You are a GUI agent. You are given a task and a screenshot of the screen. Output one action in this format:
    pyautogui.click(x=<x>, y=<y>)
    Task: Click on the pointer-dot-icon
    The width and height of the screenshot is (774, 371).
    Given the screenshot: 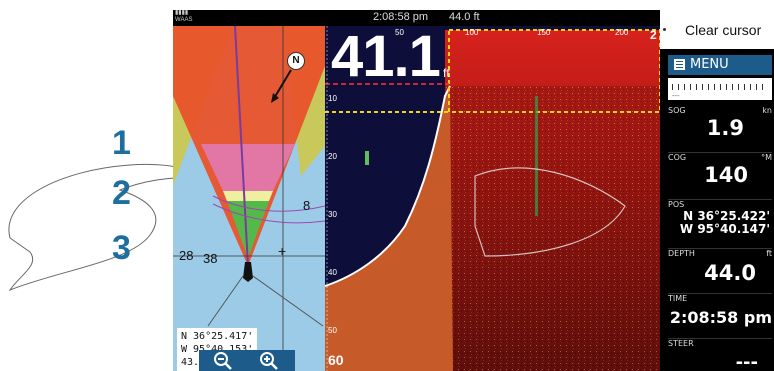 What is the action you would take?
    pyautogui.click(x=664, y=29)
    